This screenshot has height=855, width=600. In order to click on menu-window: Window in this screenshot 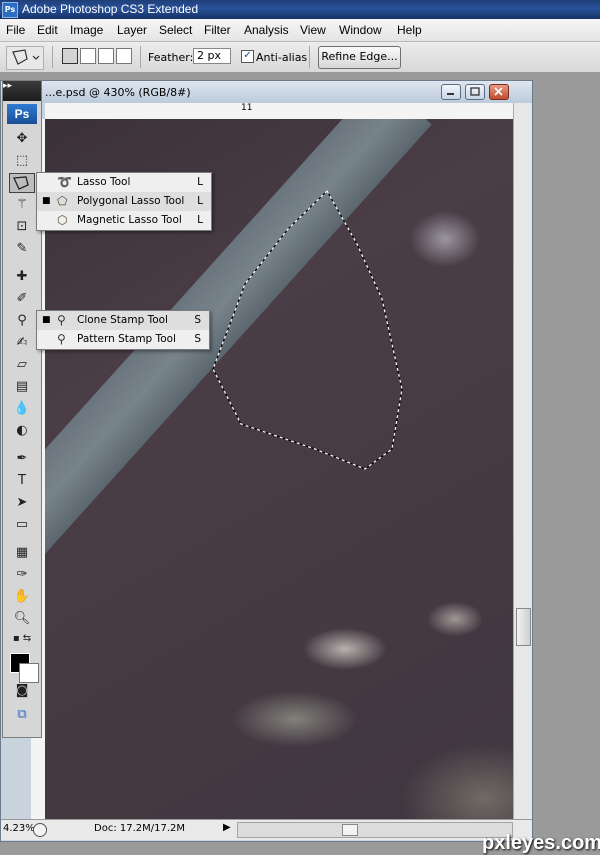, I will do `click(360, 30)`.